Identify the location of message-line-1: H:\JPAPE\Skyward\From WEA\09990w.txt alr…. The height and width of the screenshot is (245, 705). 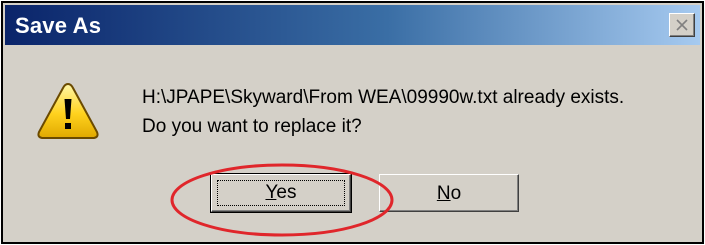
(383, 97).